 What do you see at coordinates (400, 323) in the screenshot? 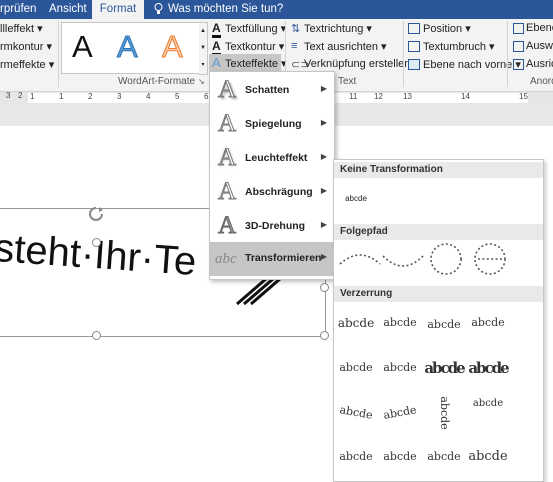
I see `warp-stop: abcde` at bounding box center [400, 323].